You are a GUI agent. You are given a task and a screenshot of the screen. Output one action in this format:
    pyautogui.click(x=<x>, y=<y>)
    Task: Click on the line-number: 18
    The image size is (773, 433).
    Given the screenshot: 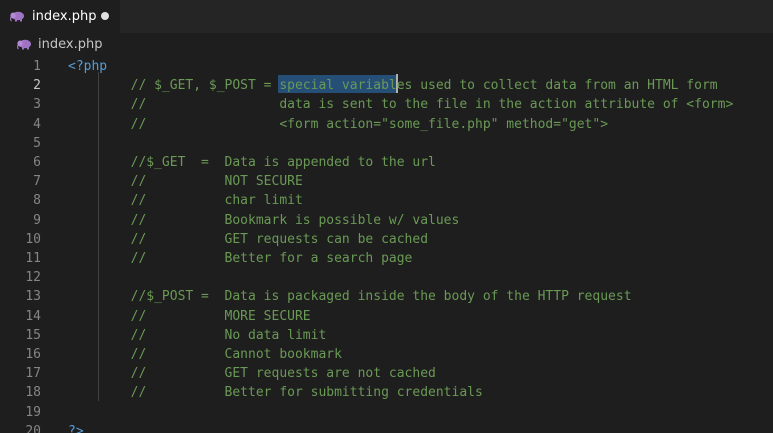 What is the action you would take?
    pyautogui.click(x=33, y=393)
    